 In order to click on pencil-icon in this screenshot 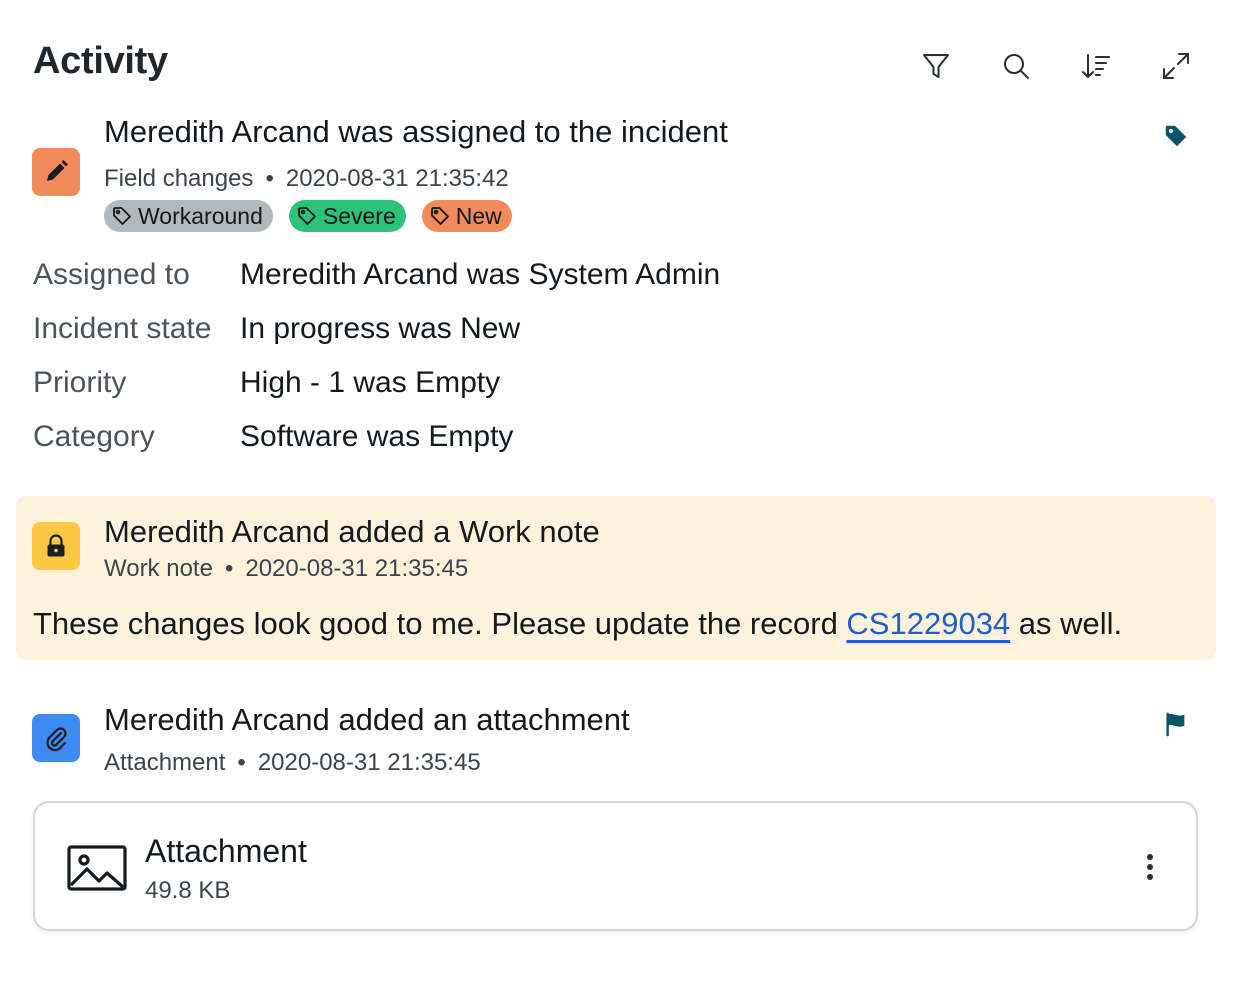, I will do `click(57, 170)`.